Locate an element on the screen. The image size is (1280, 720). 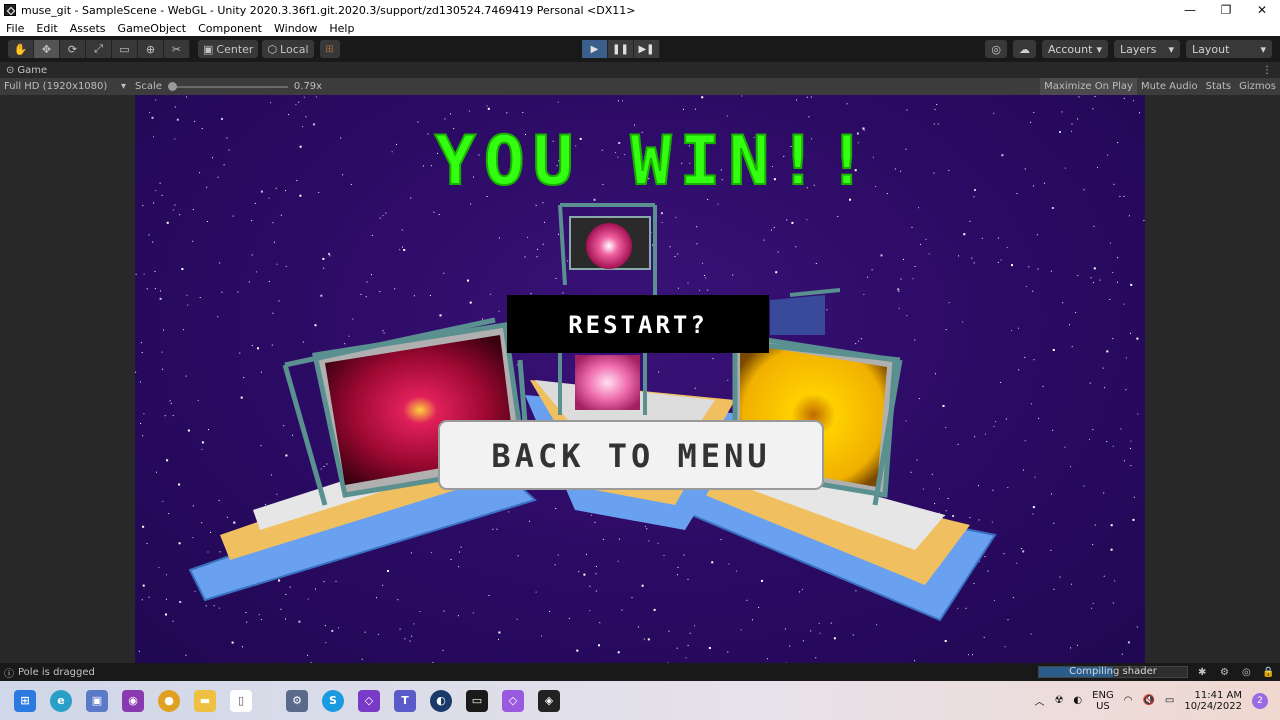
file-explorer-icon: ▬ is located at coordinates (205, 700).